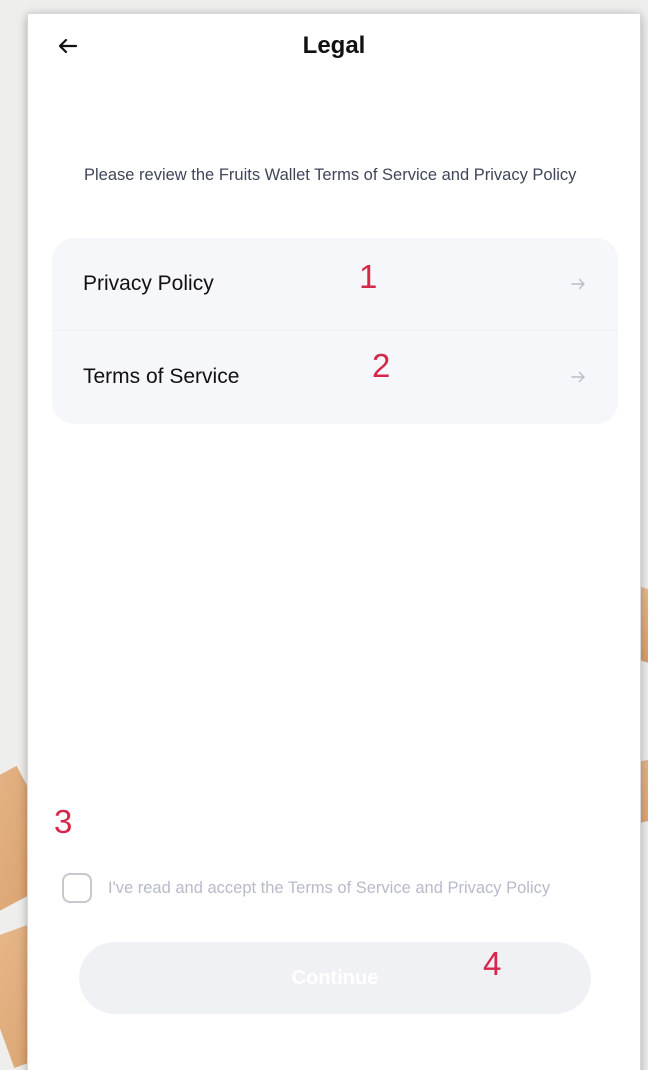 The width and height of the screenshot is (648, 1070). Describe the element at coordinates (368, 276) in the screenshot. I see `annotation-marker: 1` at that location.